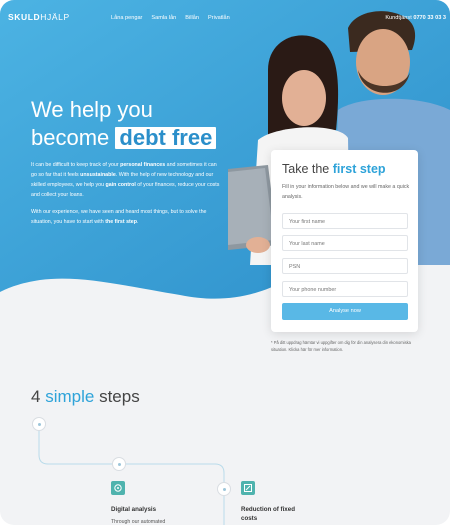 The width and height of the screenshot is (450, 525). What do you see at coordinates (345, 266) in the screenshot?
I see `psn-input: PSN` at bounding box center [345, 266].